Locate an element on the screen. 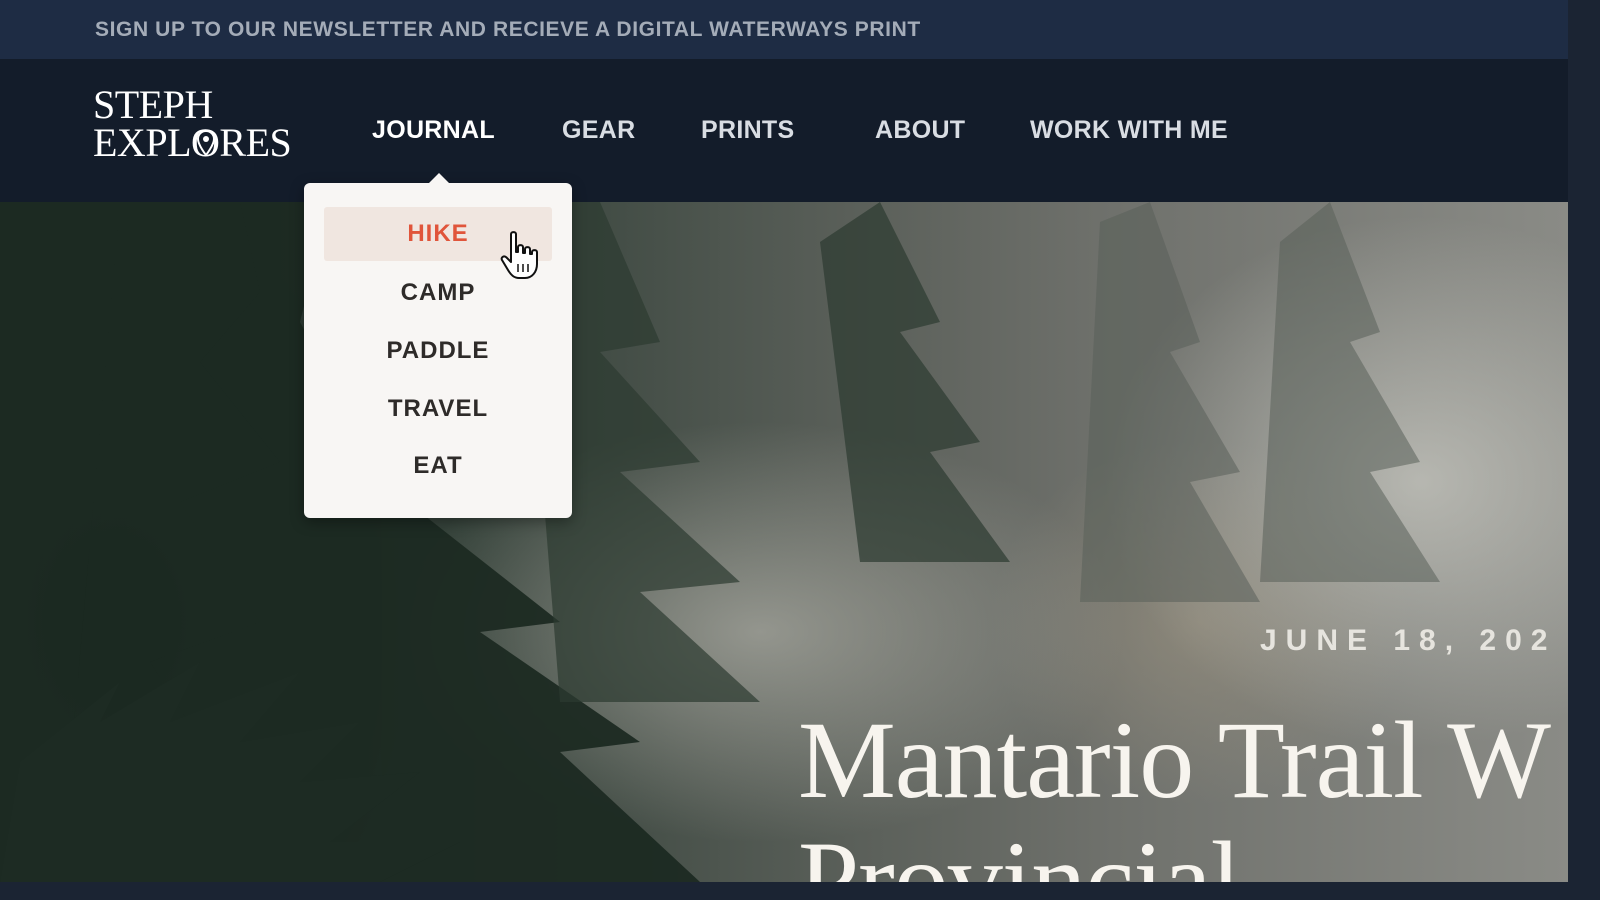 Image resolution: width=1600 pixels, height=900 pixels. nav-prints: PRINTS is located at coordinates (747, 130).